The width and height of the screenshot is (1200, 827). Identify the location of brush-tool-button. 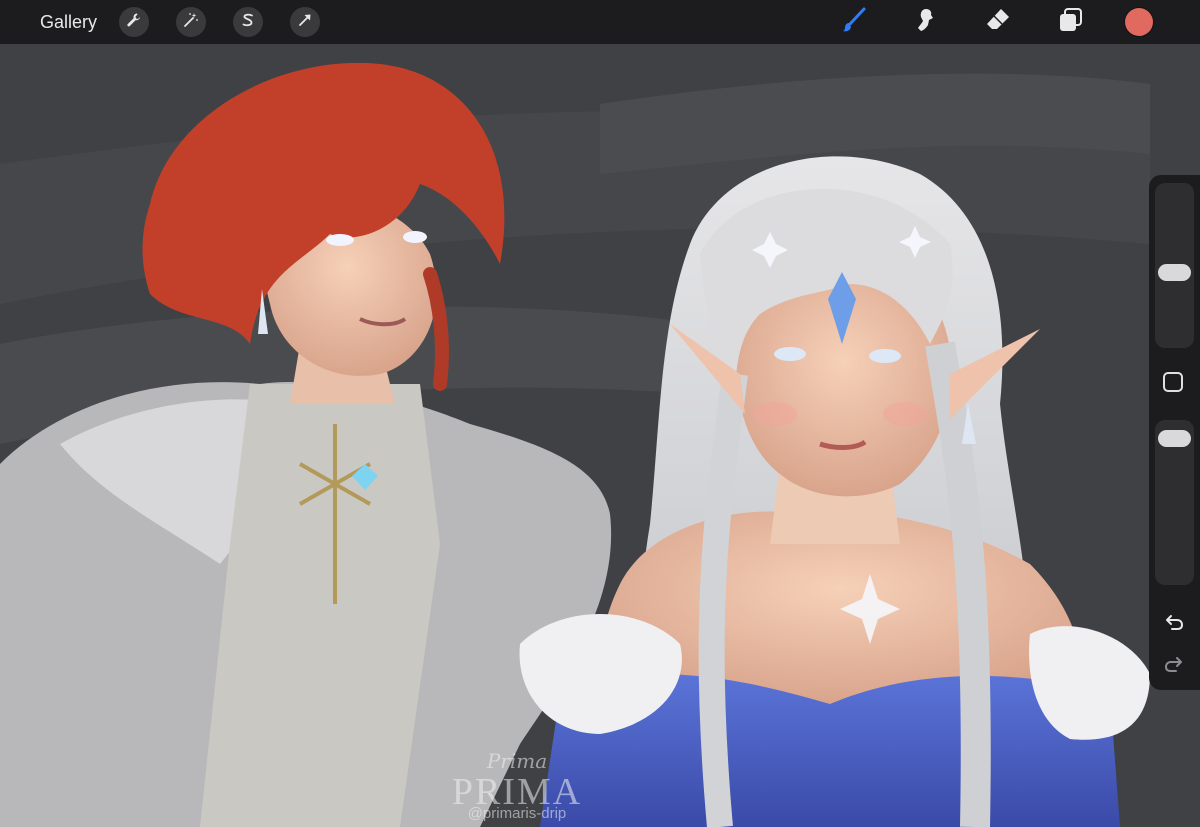
(854, 22).